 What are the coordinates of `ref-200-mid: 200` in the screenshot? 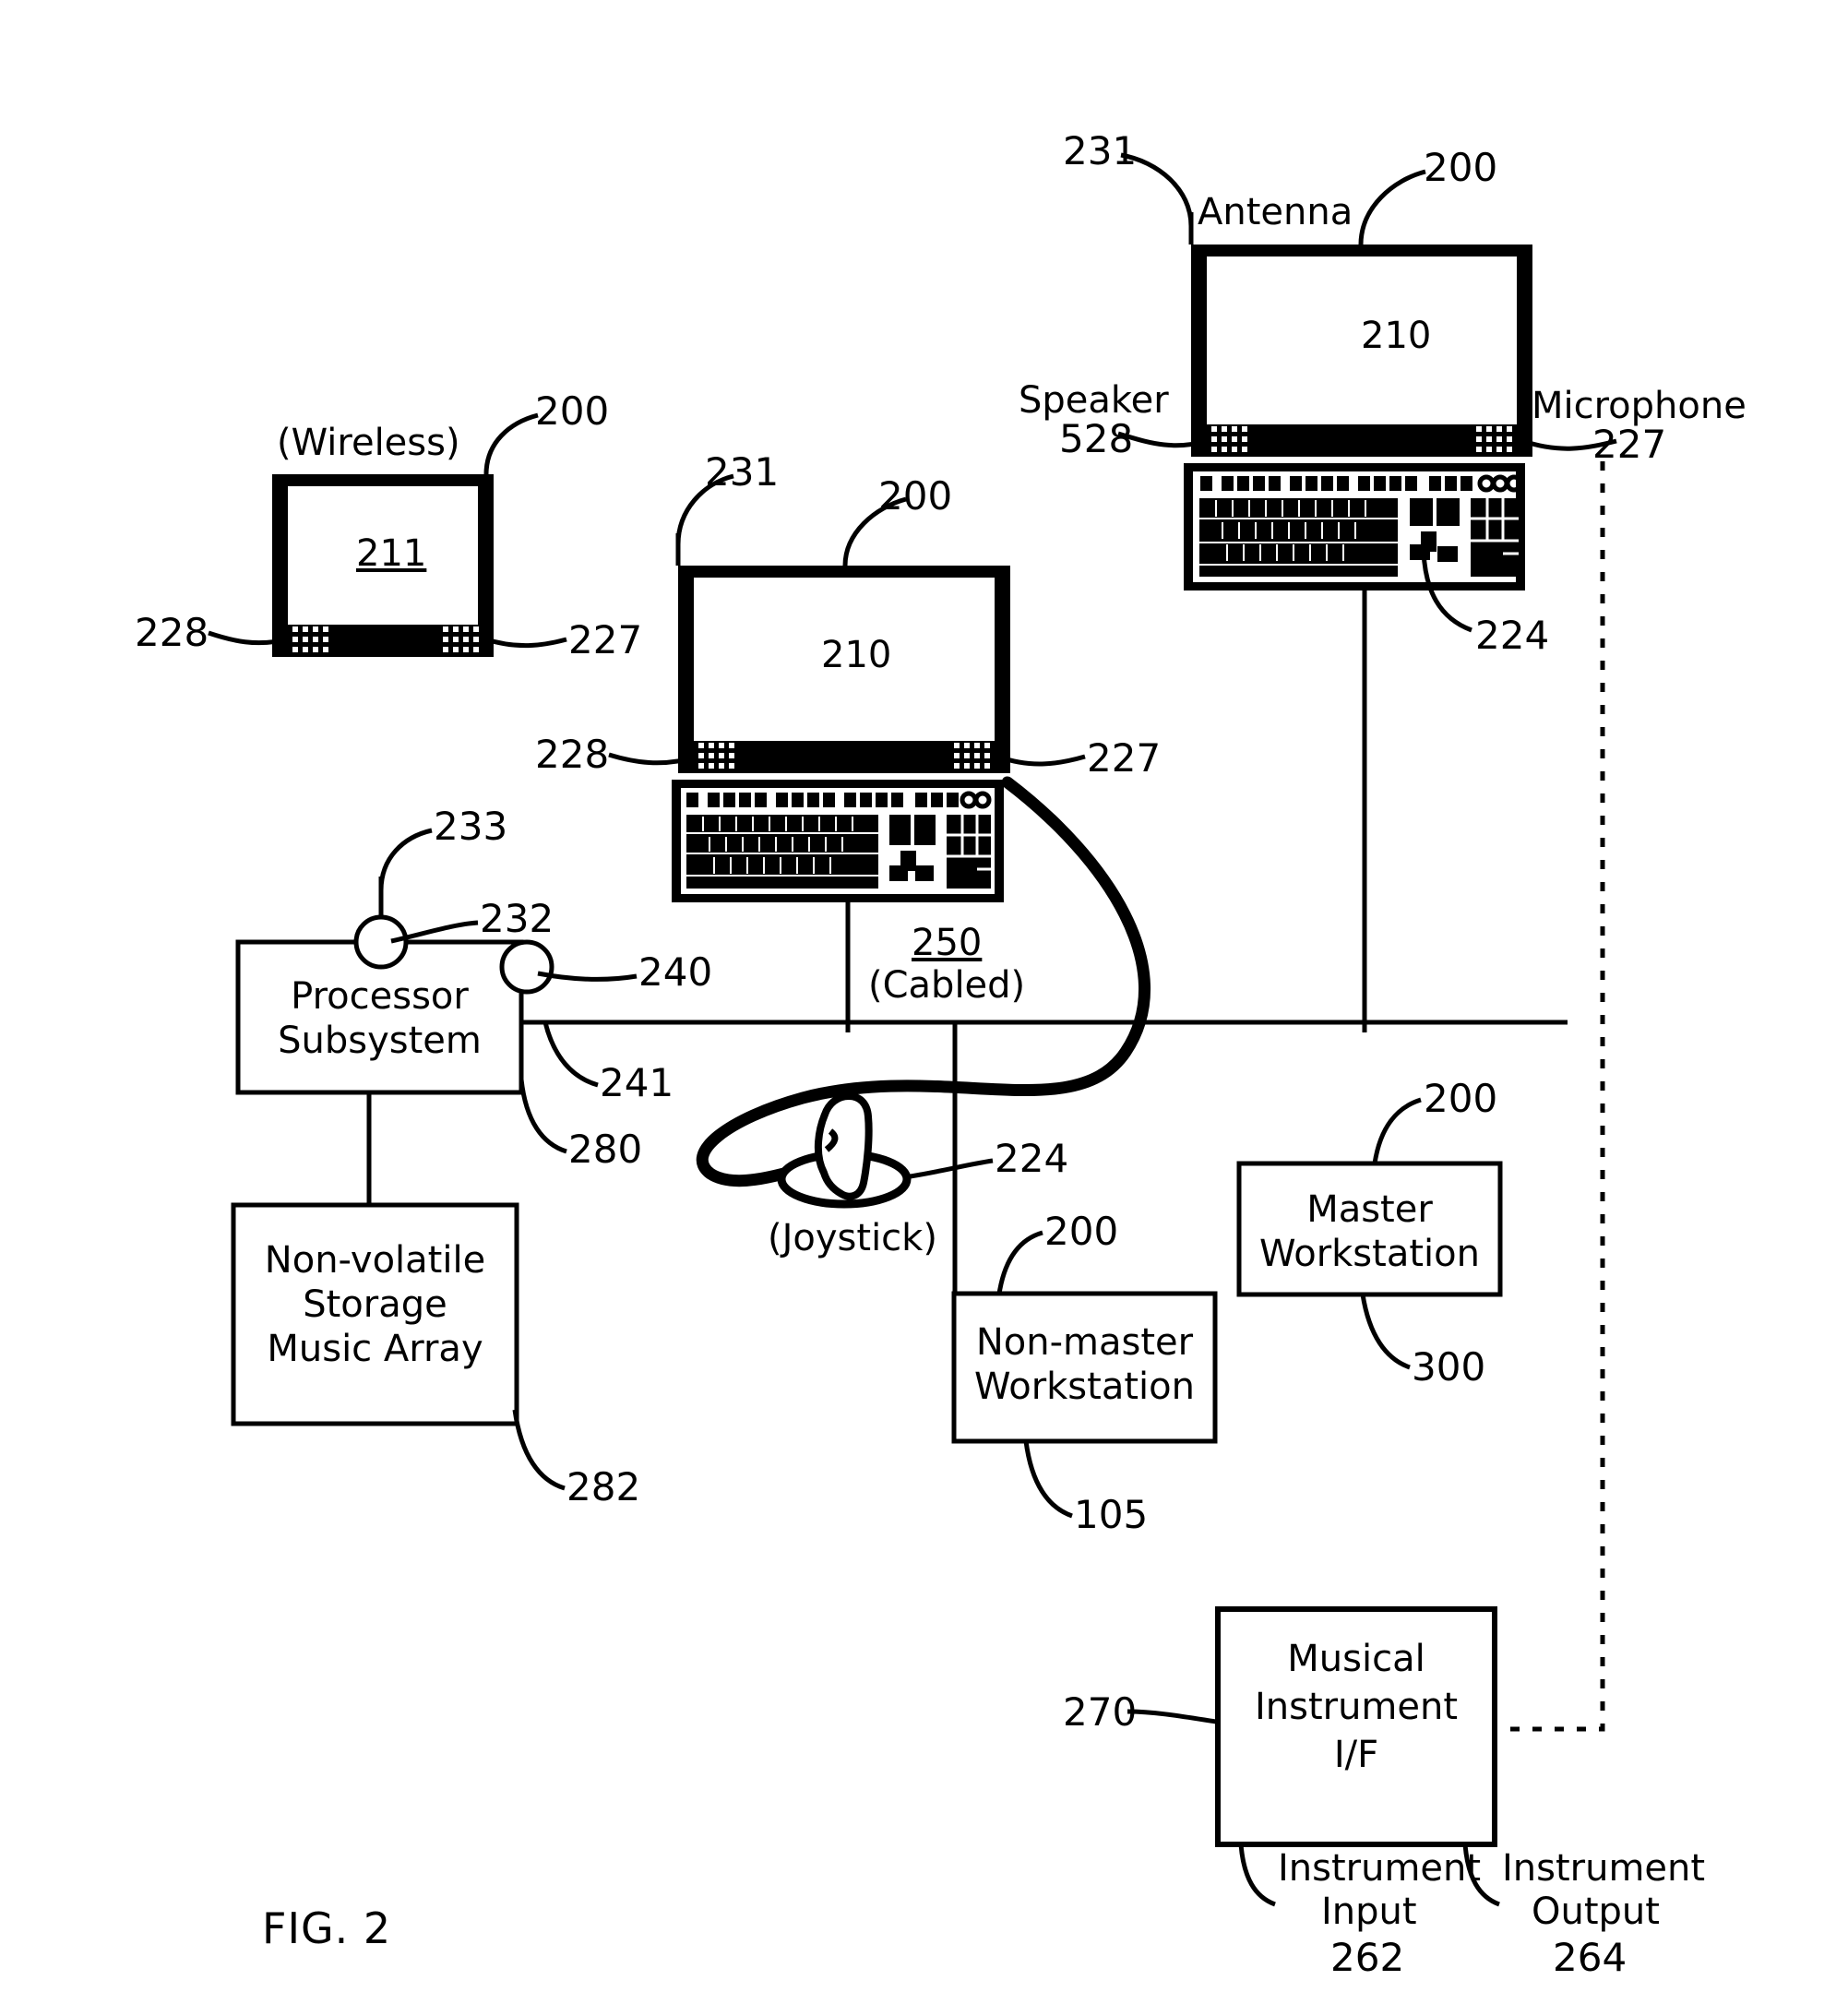 It's located at (915, 496).